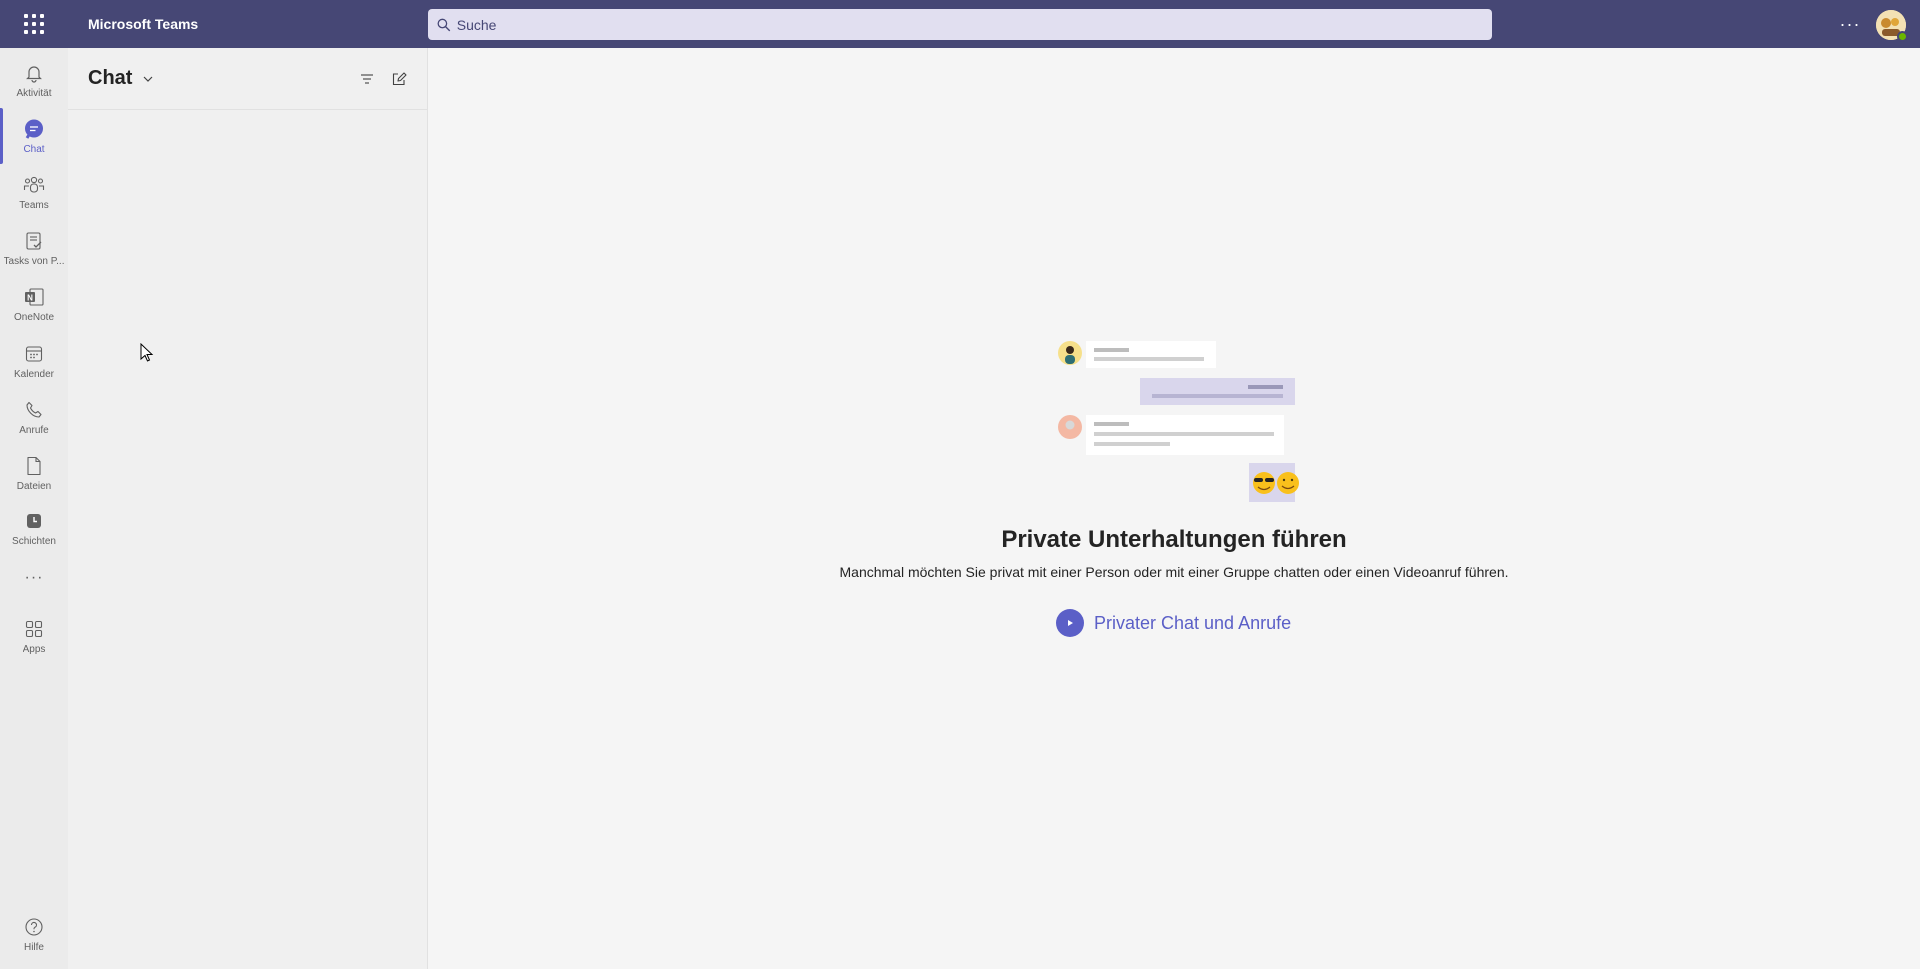  I want to click on page-title: Chat, so click(110, 78).